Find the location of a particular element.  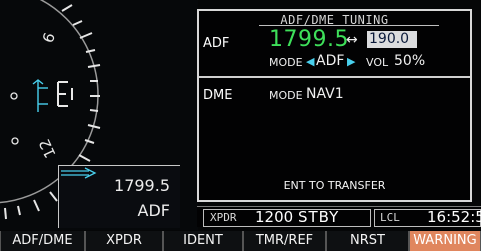

adf-mode-value: ADF is located at coordinates (330, 61).